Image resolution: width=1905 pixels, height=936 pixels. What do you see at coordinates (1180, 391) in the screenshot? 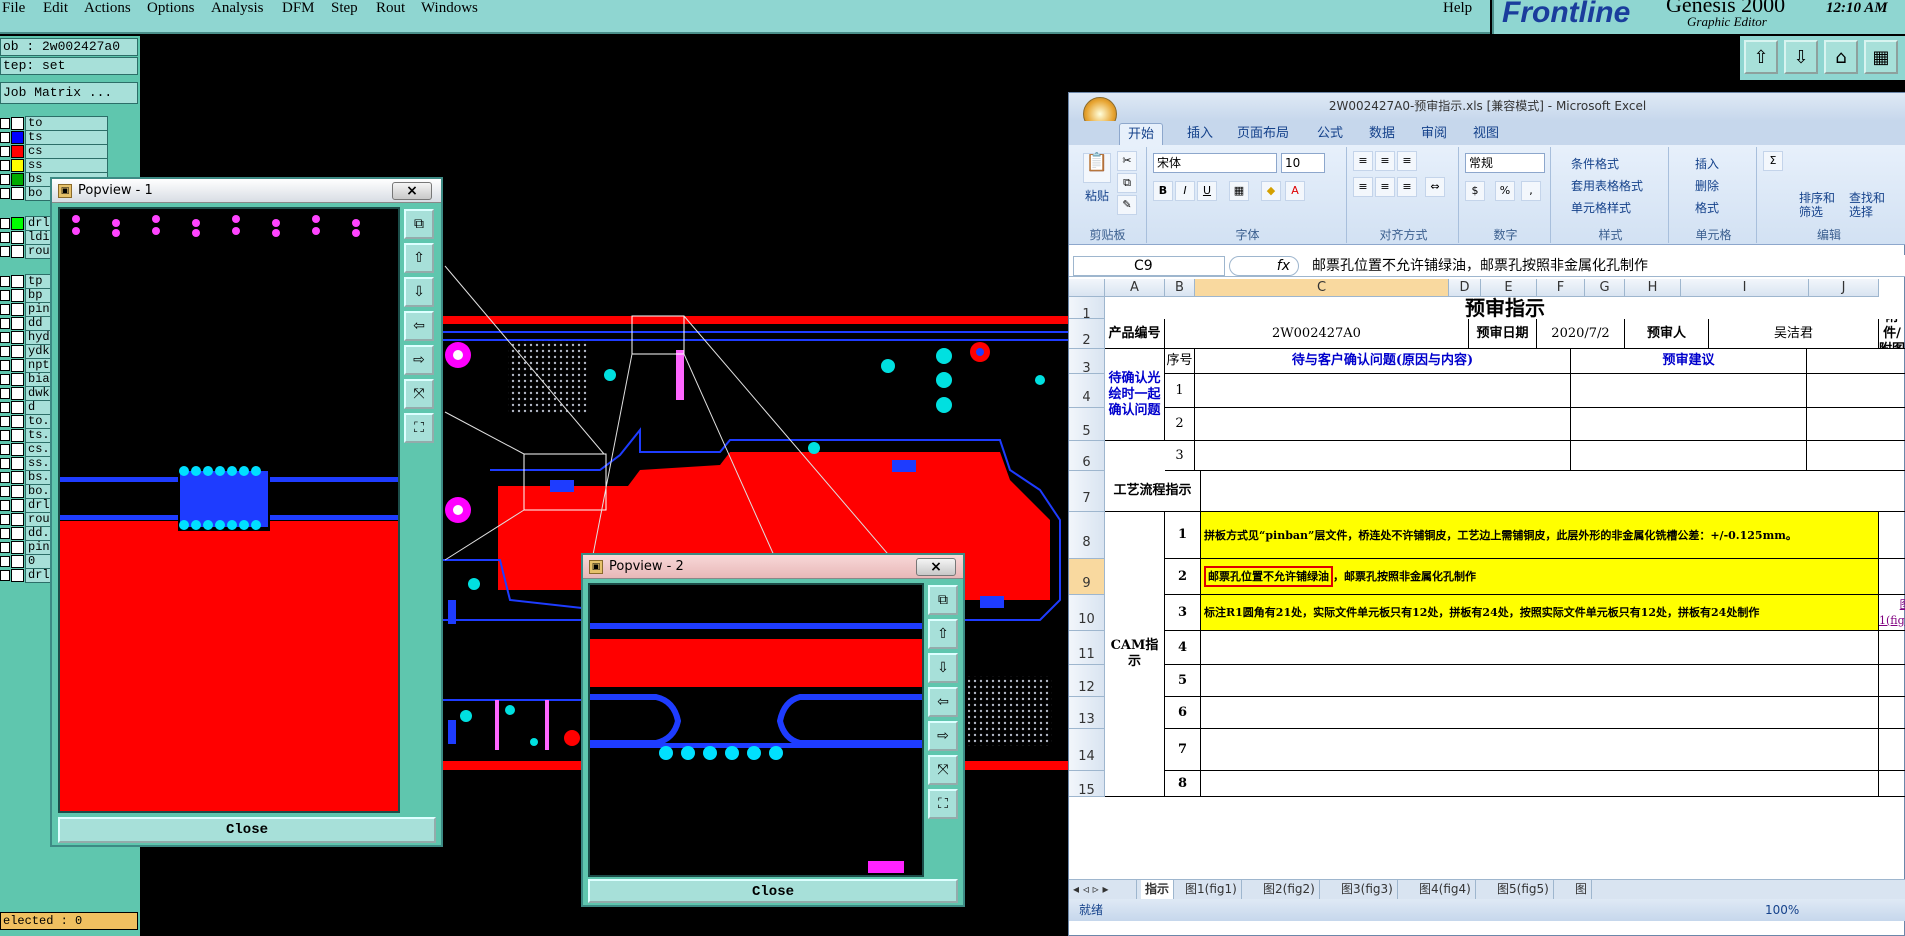
I see `seq-cell: 1` at bounding box center [1180, 391].